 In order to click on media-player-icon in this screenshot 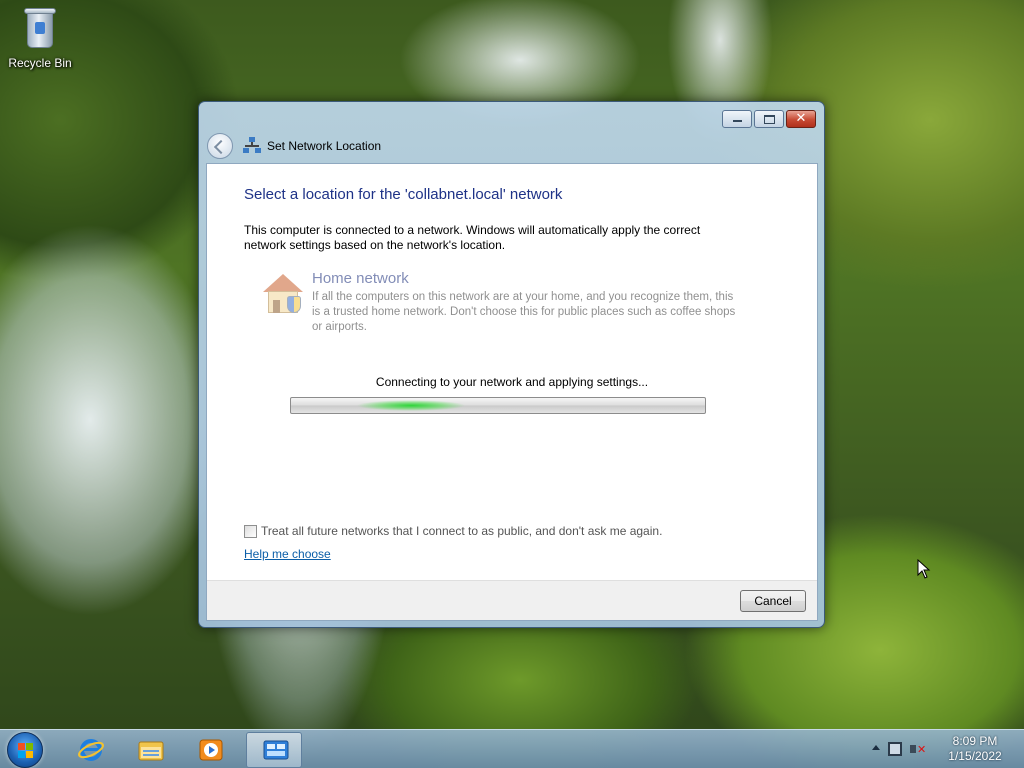, I will do `click(211, 750)`.